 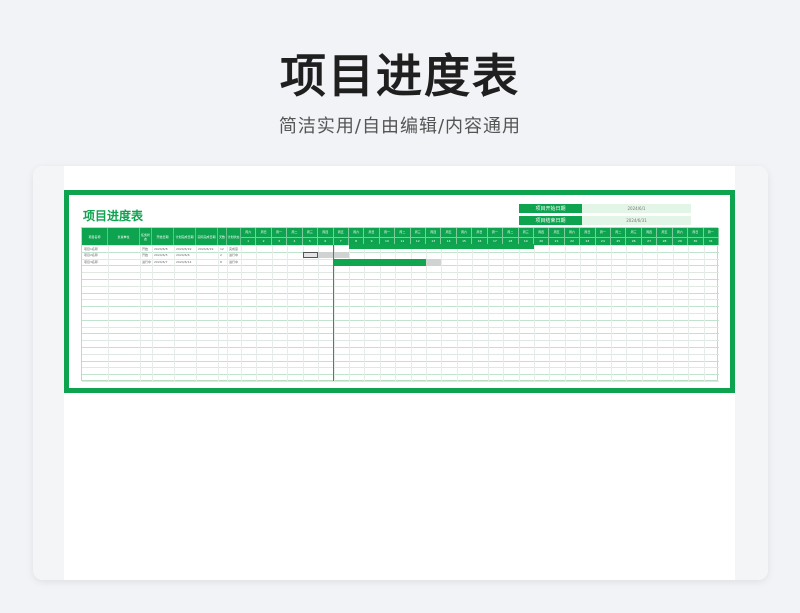 I want to click on table-cell: 12, so click(x=222, y=249).